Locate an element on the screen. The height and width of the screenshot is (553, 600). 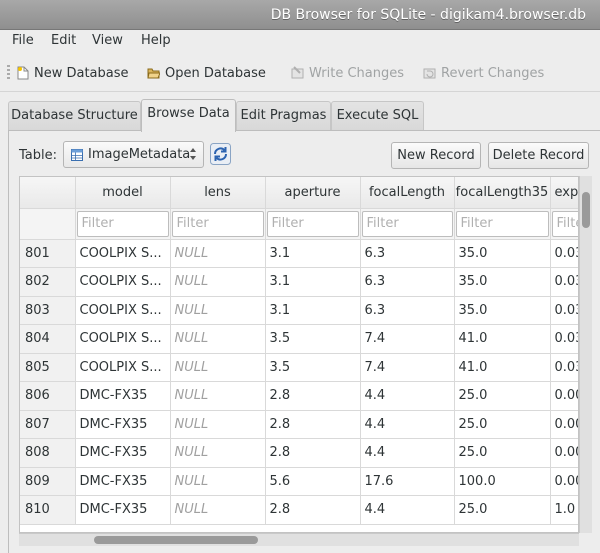
table-cell: 100.0 is located at coordinates (502, 481).